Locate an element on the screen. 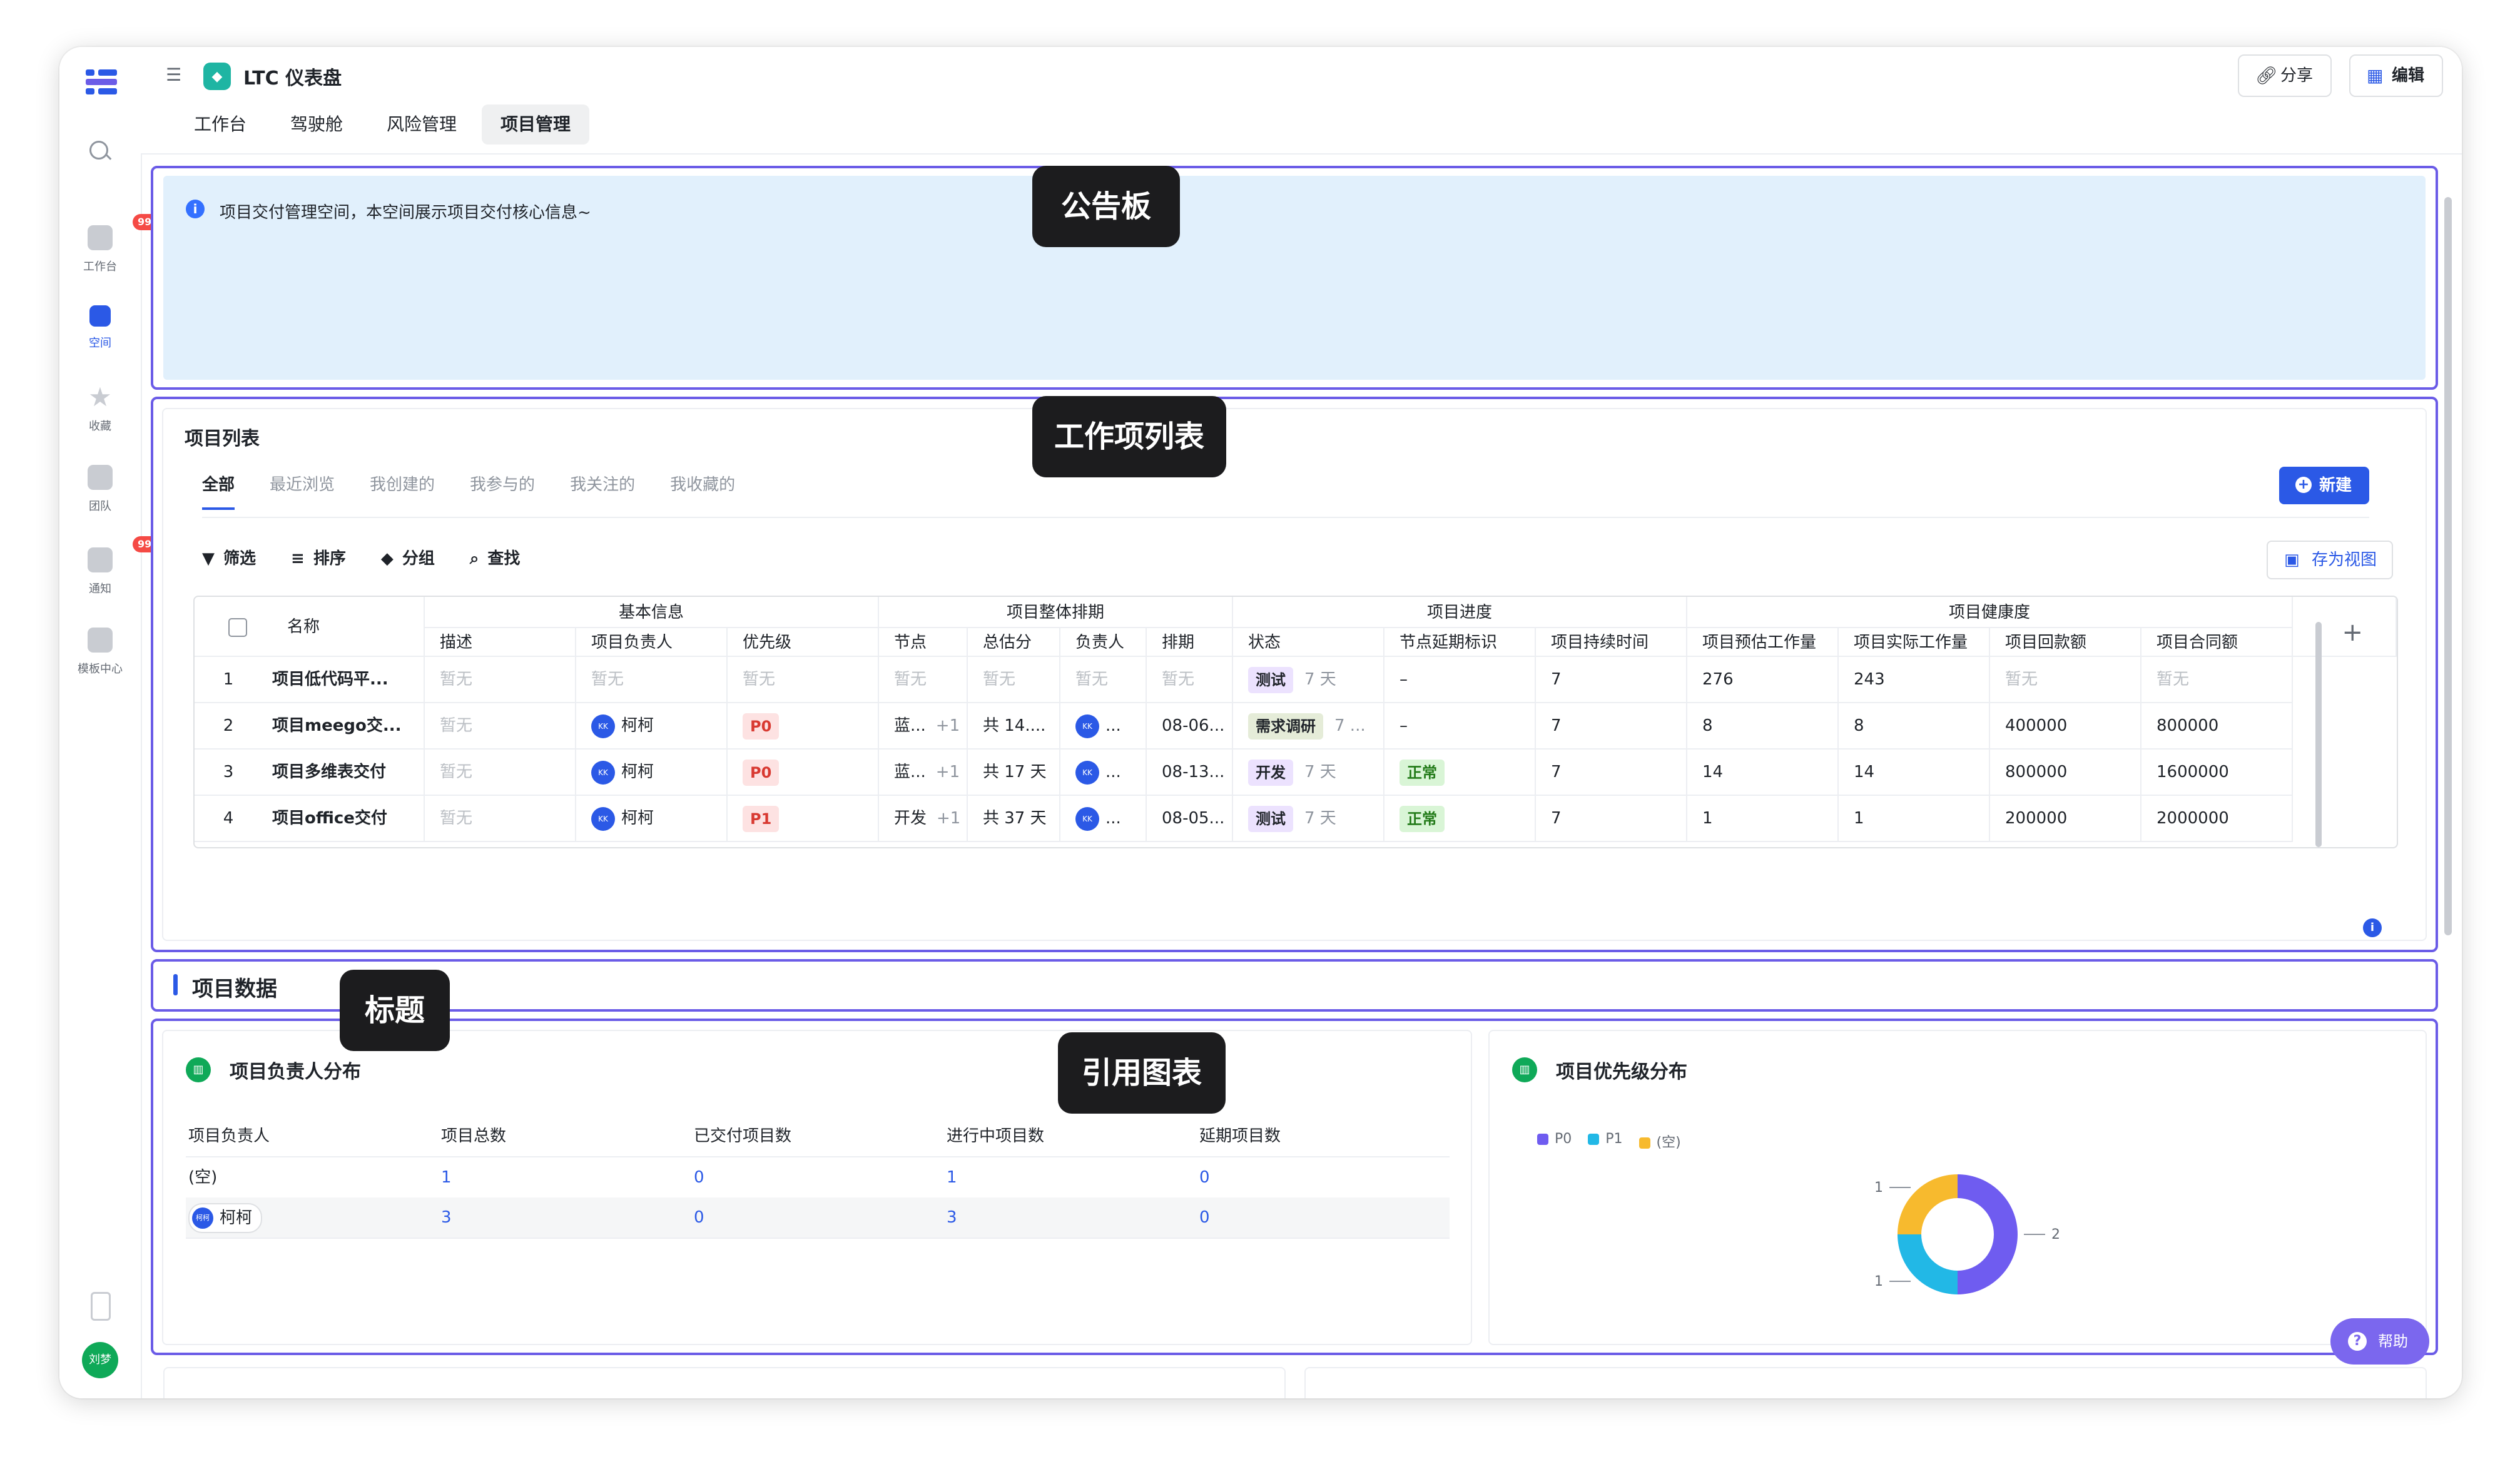 This screenshot has height=1469, width=2520. tab-cockpit: 驾驶舱 is located at coordinates (317, 124).